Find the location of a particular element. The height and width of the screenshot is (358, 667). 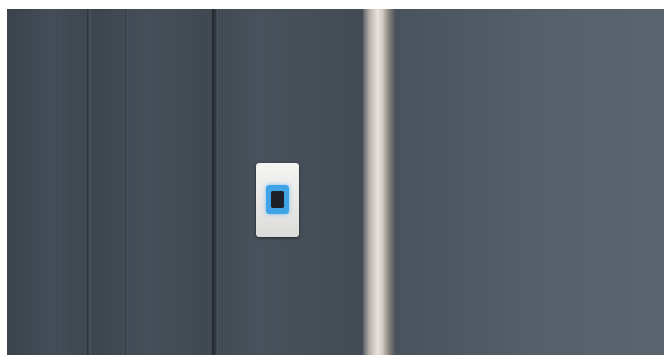

fingerprint-reader is located at coordinates (277, 200).